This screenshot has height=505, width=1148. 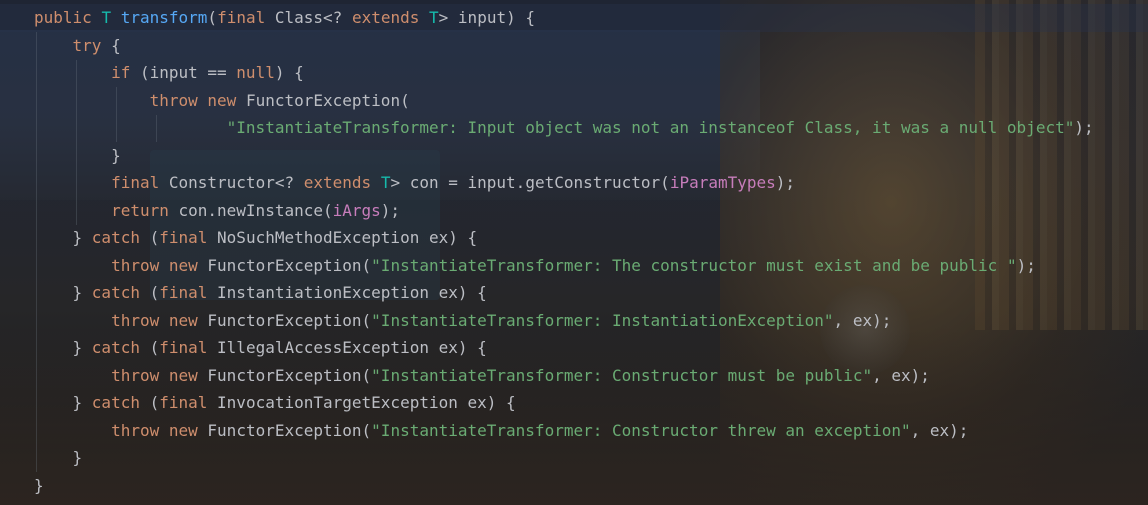 I want to click on code-line: return con.newInstance(iArgs);, so click(x=564, y=211).